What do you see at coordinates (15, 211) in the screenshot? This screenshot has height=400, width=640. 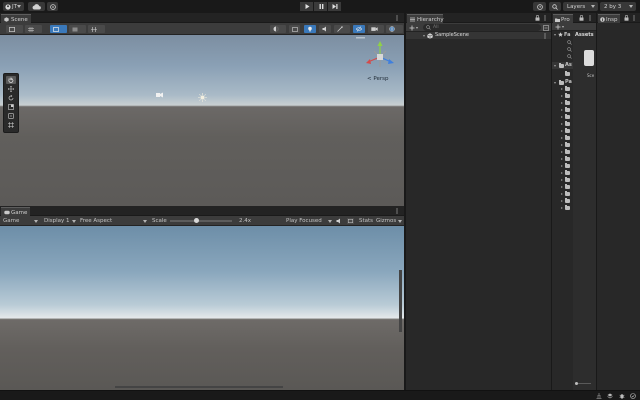 I see `tab-game: Game` at bounding box center [15, 211].